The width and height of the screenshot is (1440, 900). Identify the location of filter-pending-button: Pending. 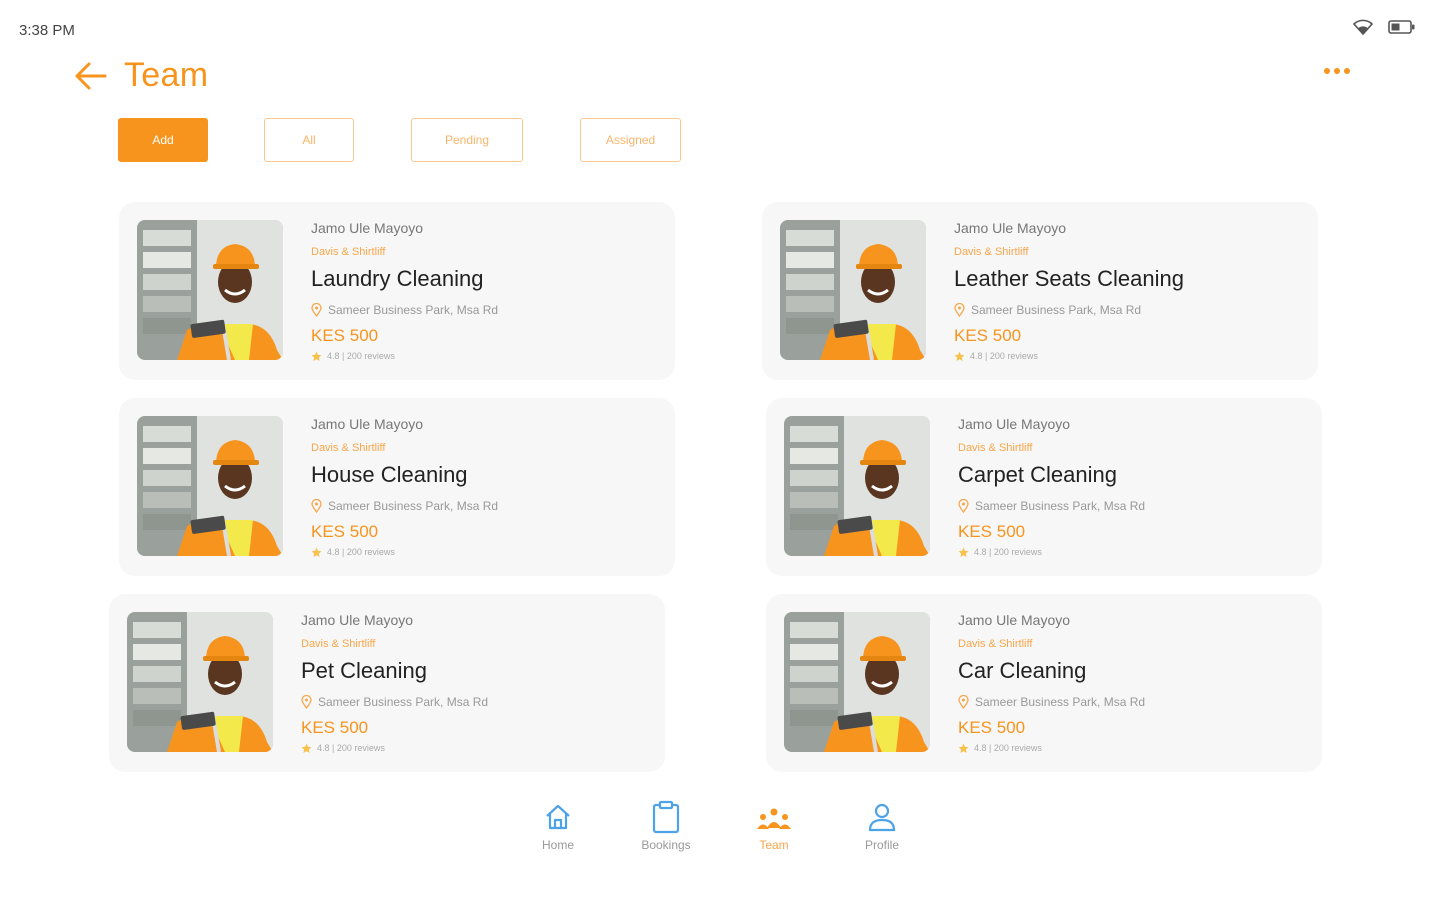
(467, 140).